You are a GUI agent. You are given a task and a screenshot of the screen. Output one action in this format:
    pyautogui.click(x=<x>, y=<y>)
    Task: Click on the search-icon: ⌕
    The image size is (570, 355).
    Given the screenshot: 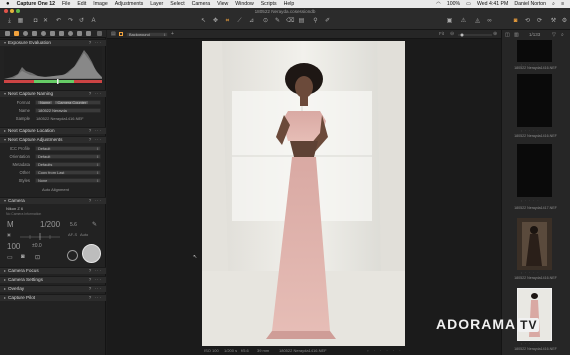 What is the action you would take?
    pyautogui.click(x=553, y=4)
    